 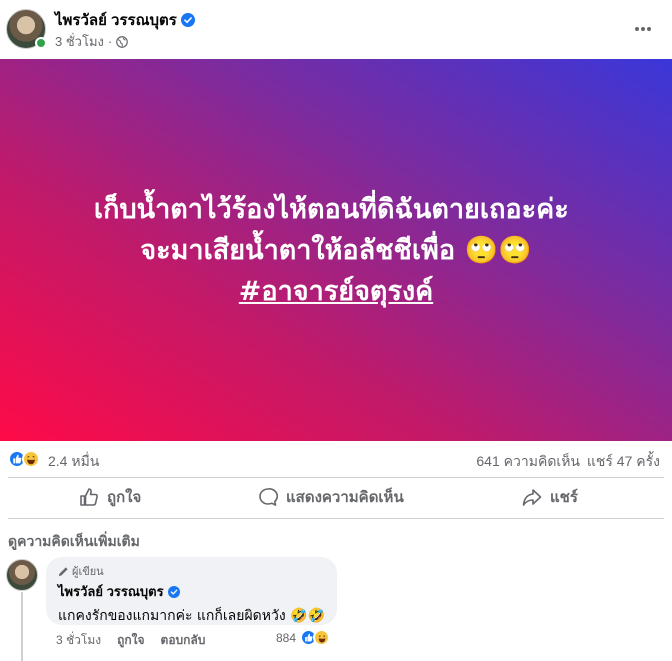 I want to click on comment-text: แกคงรักของแกมากค่ะ แกก็เลยผิดหวัง 🤣🤣, so click(x=191, y=616).